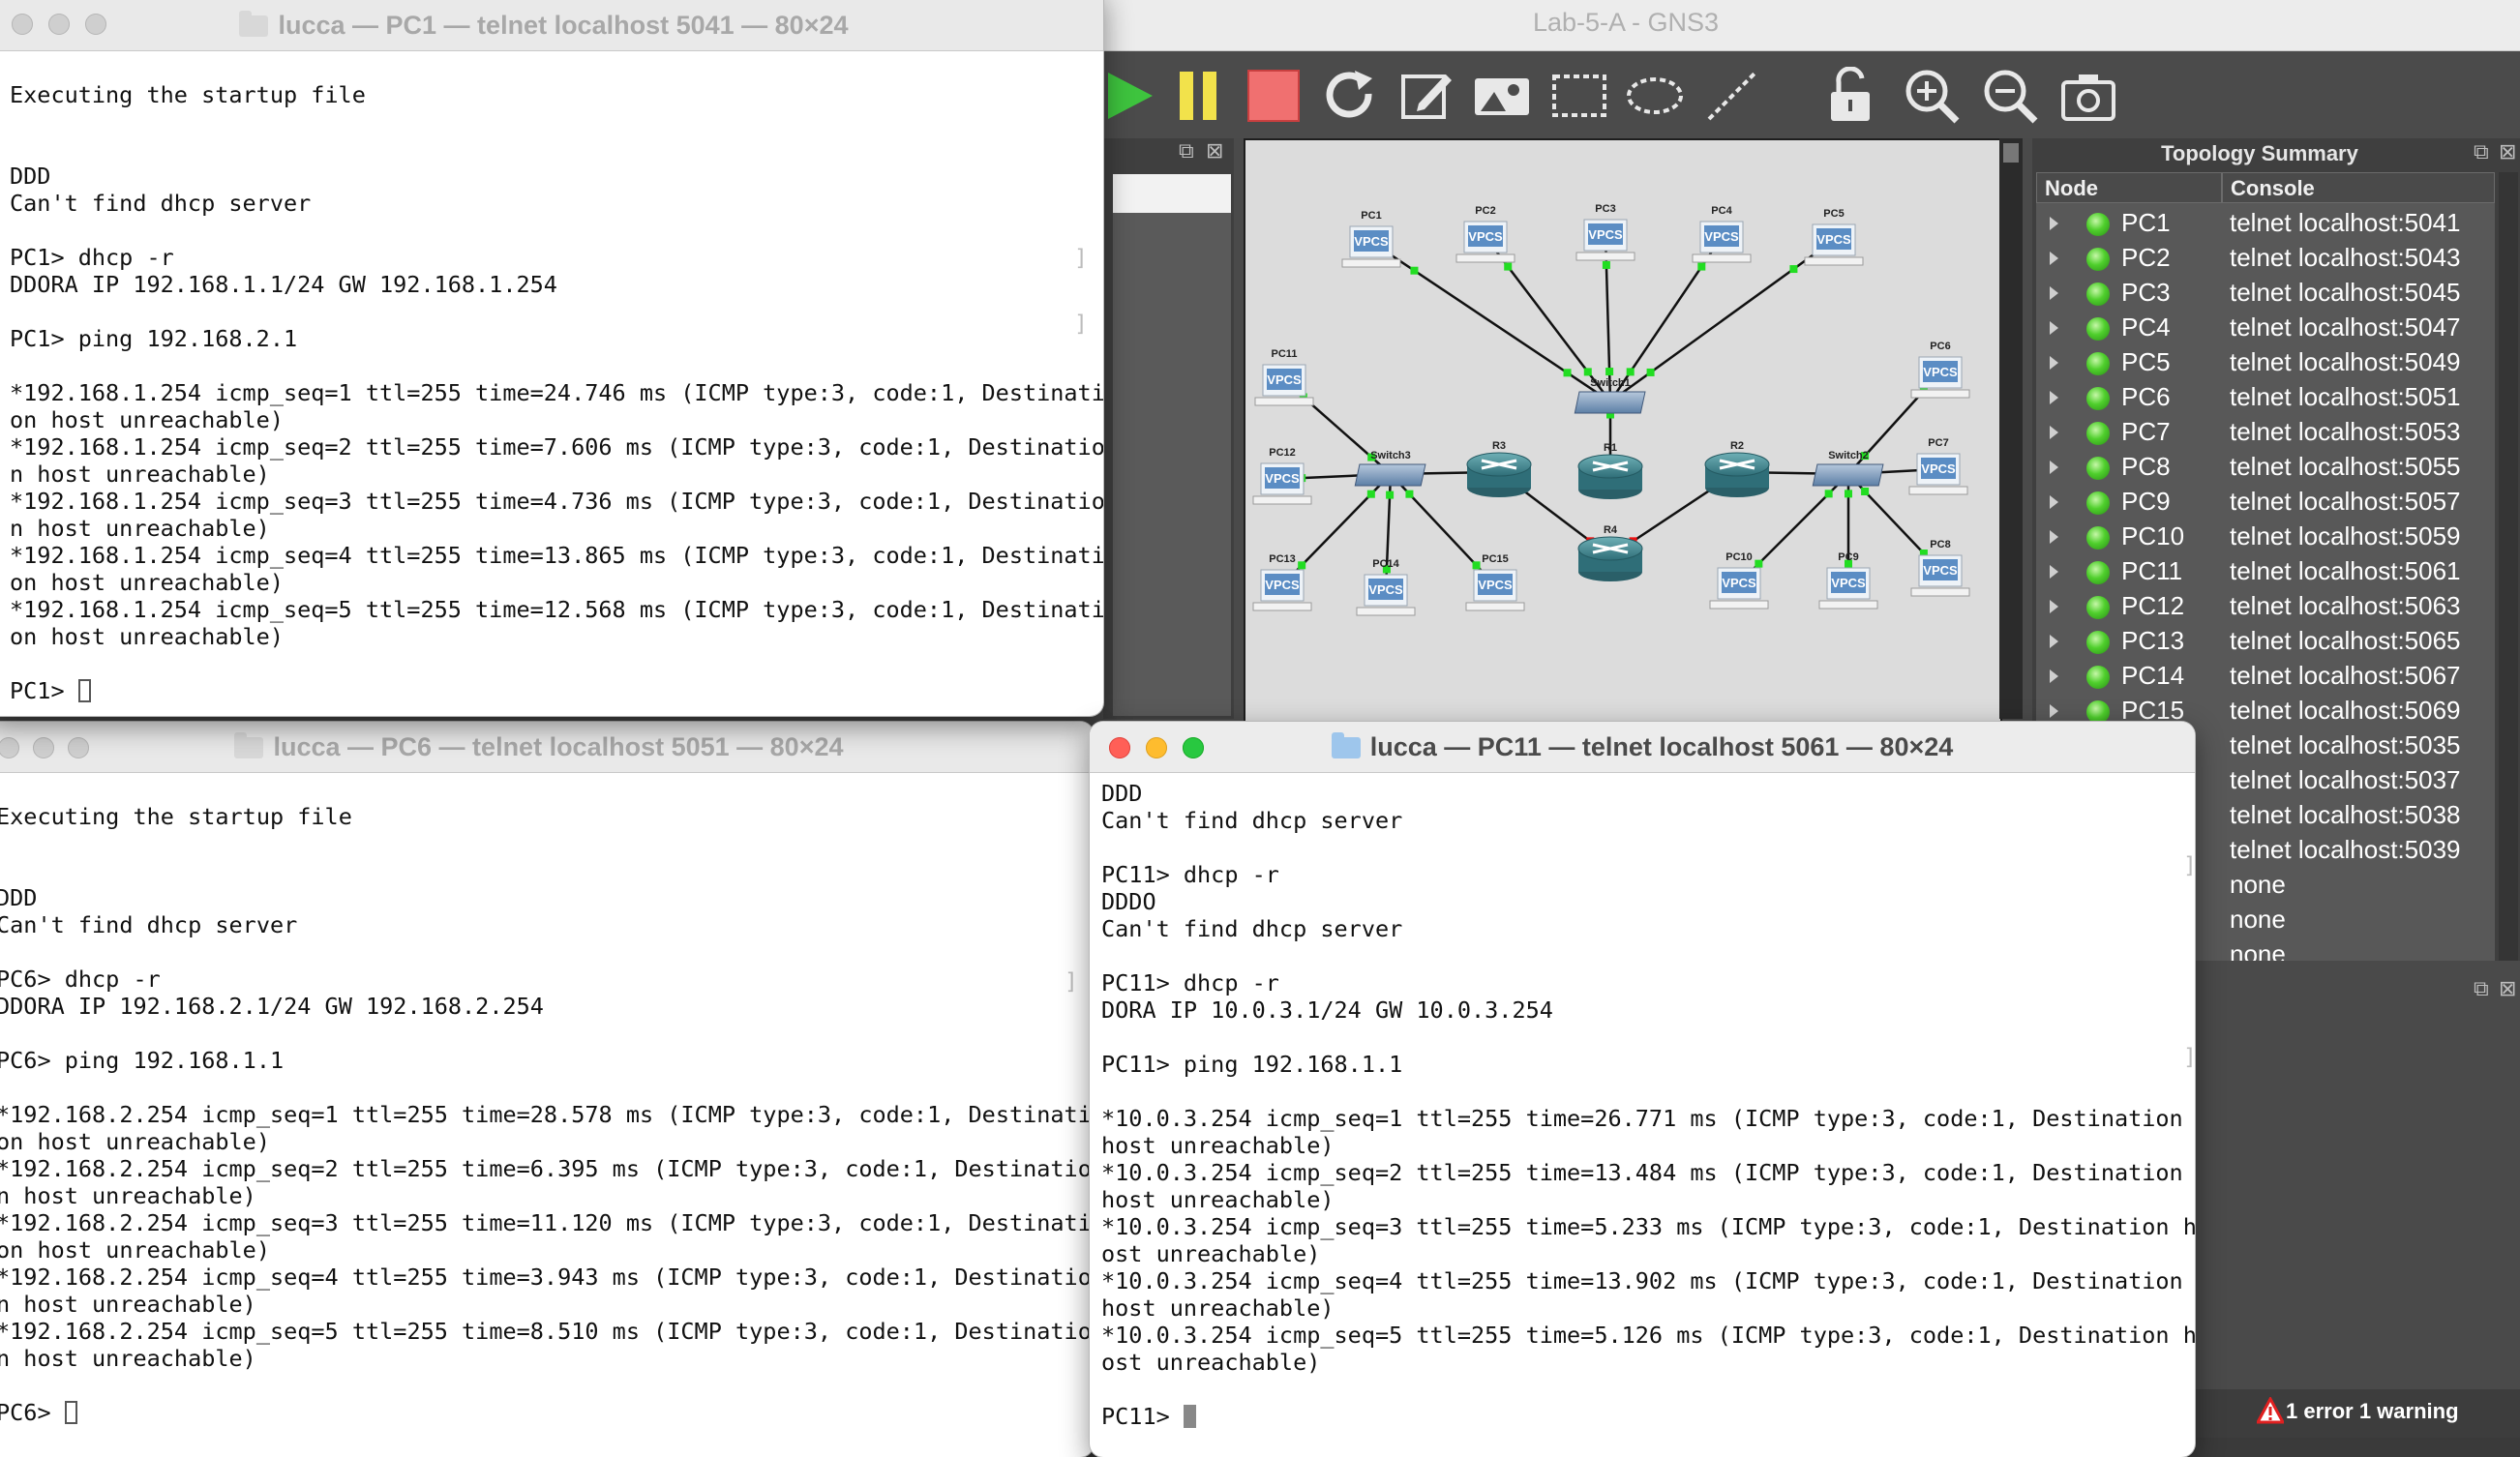  I want to click on summary-row: PC4 telnet localhost:5047, so click(2266, 329).